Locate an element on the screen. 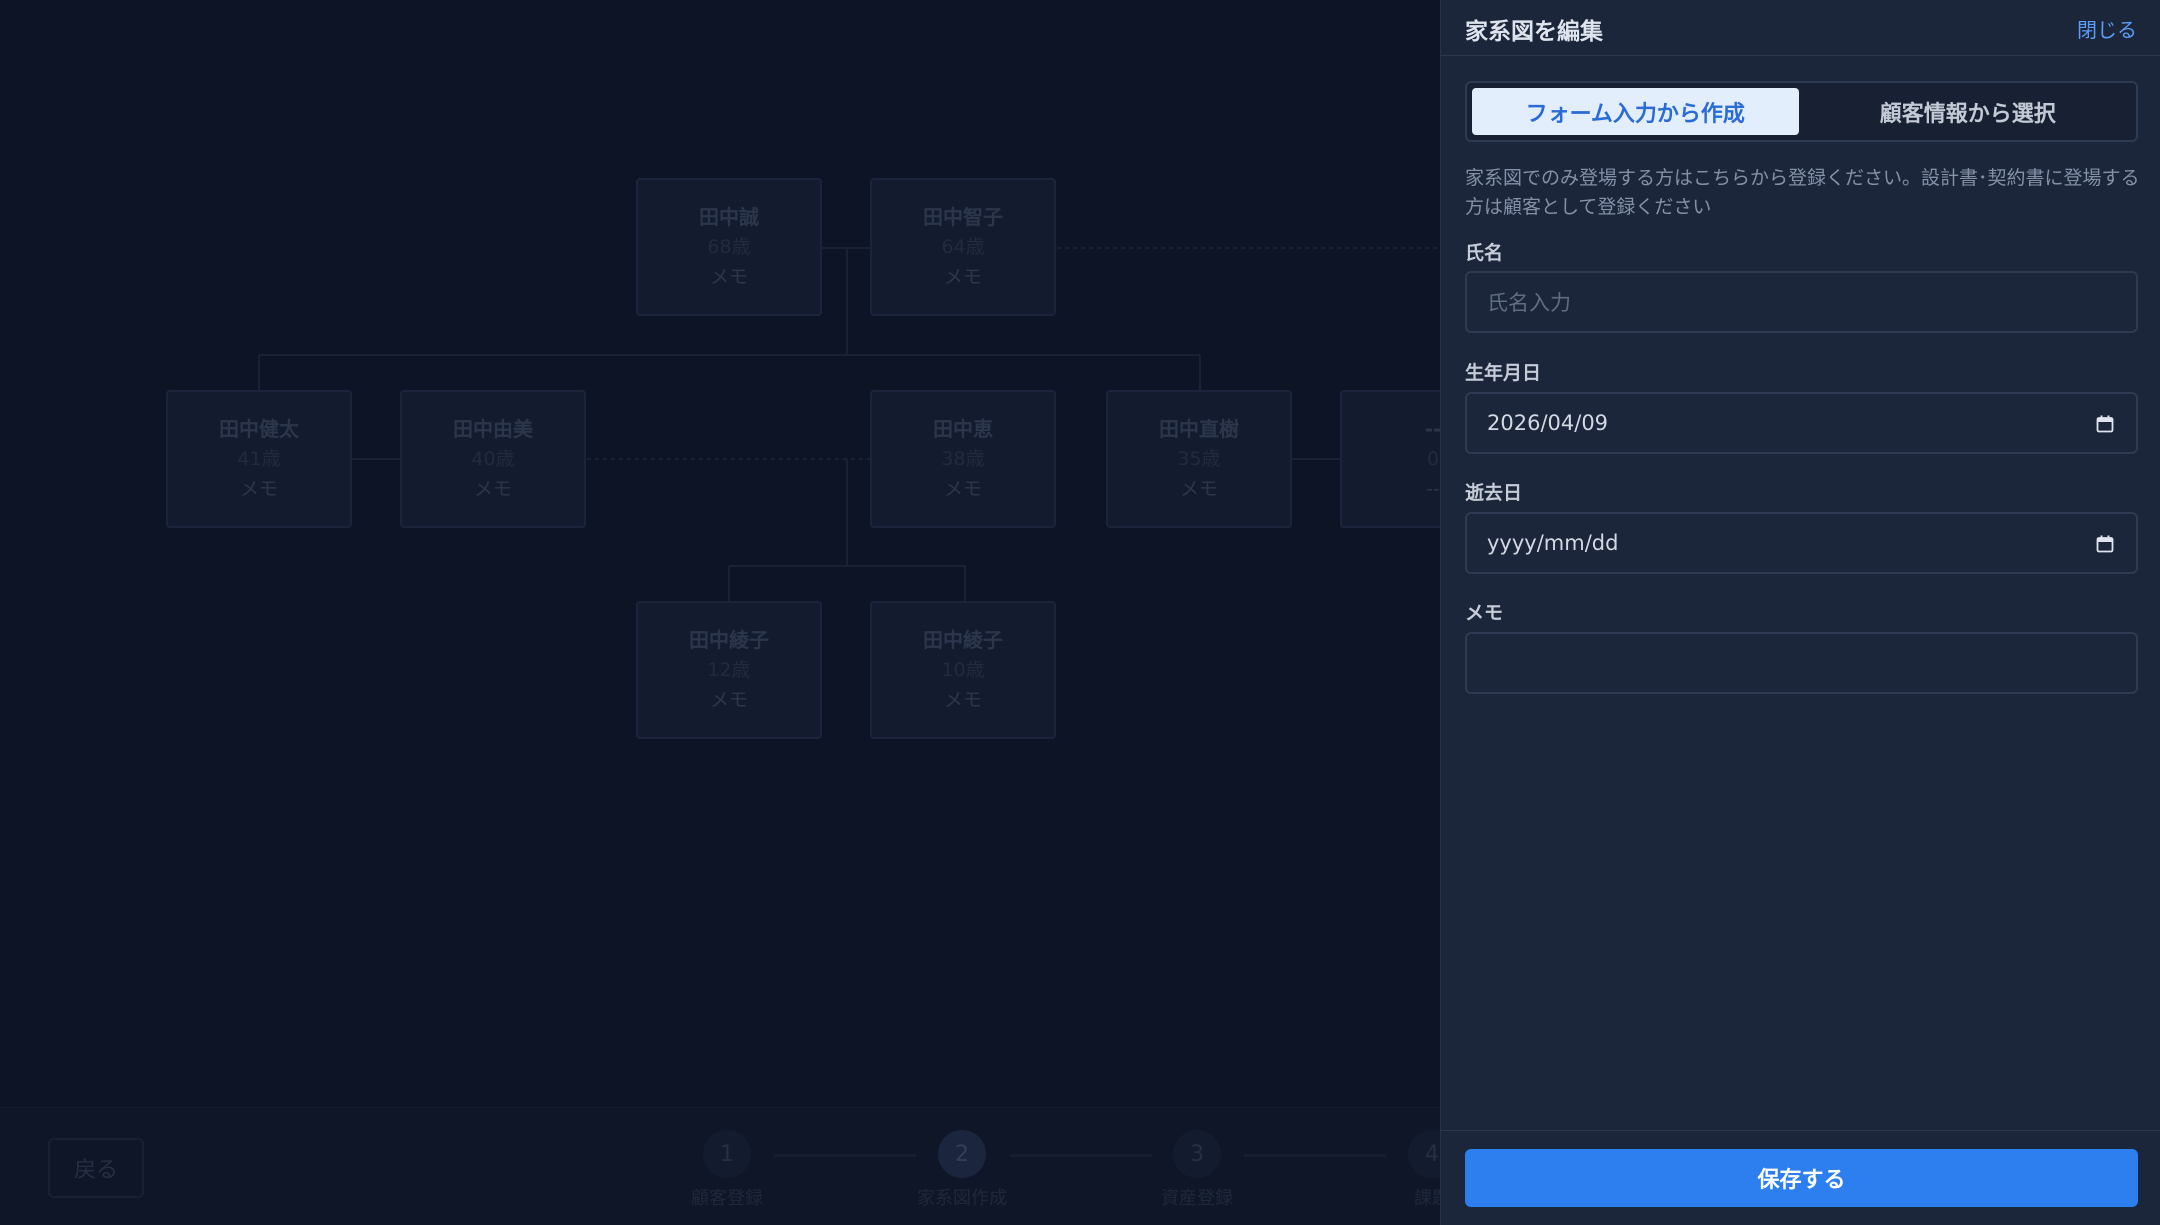 The image size is (2160, 1225). close-button: 閉じる is located at coordinates (2107, 28).